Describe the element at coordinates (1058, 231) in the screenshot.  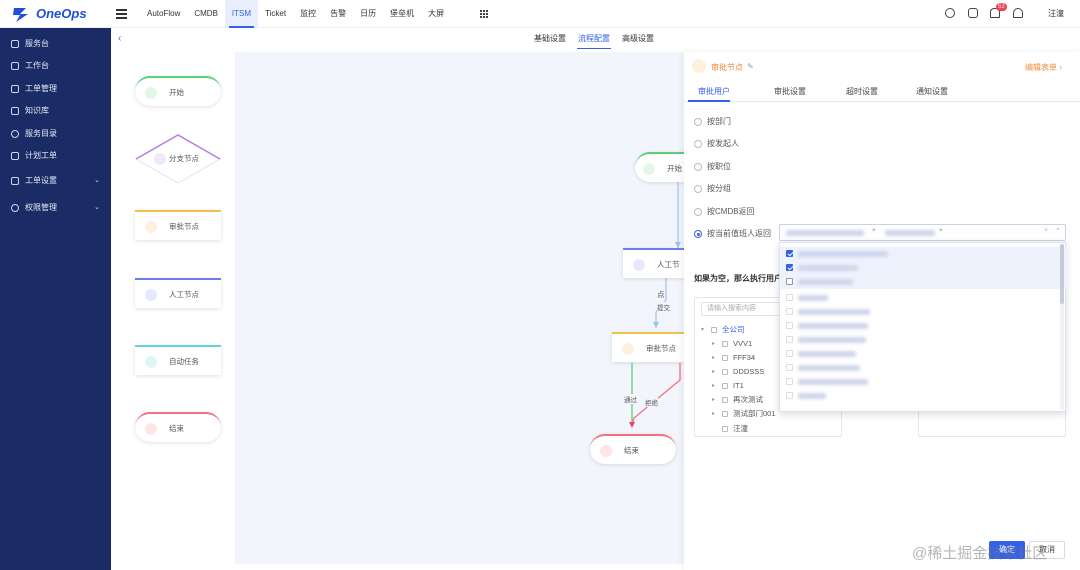
I see `chevron-up-icon: ⌃` at that location.